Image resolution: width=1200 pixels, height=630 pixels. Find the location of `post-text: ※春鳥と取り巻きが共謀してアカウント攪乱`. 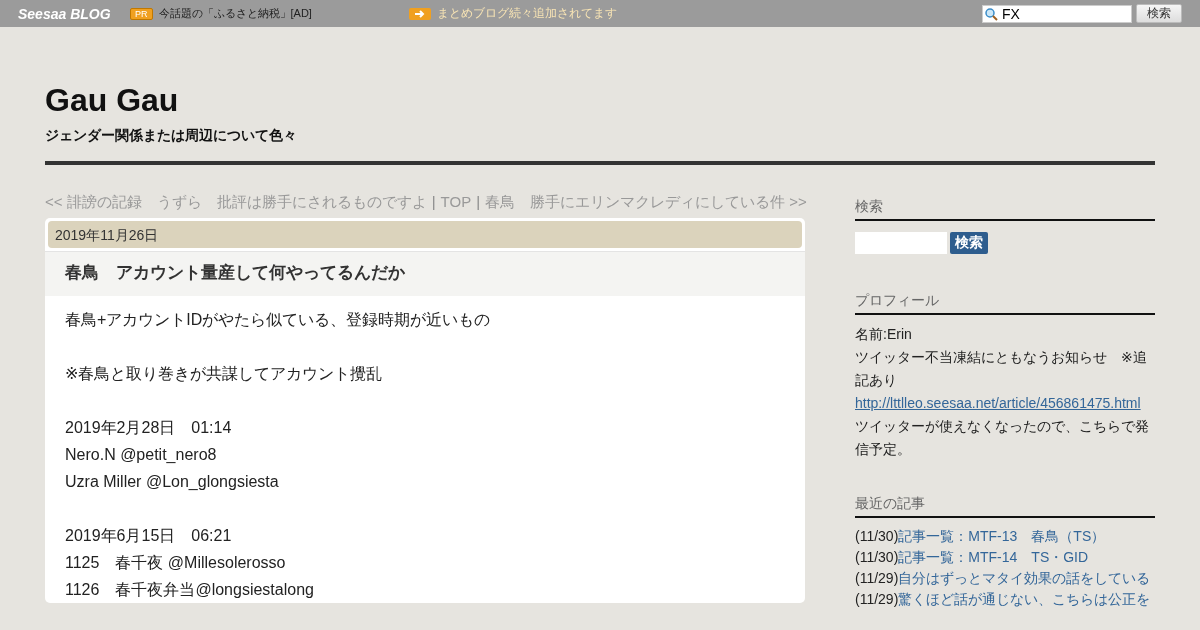

post-text: ※春鳥と取り巻きが共謀してアカウント攪乱 is located at coordinates (224, 374).